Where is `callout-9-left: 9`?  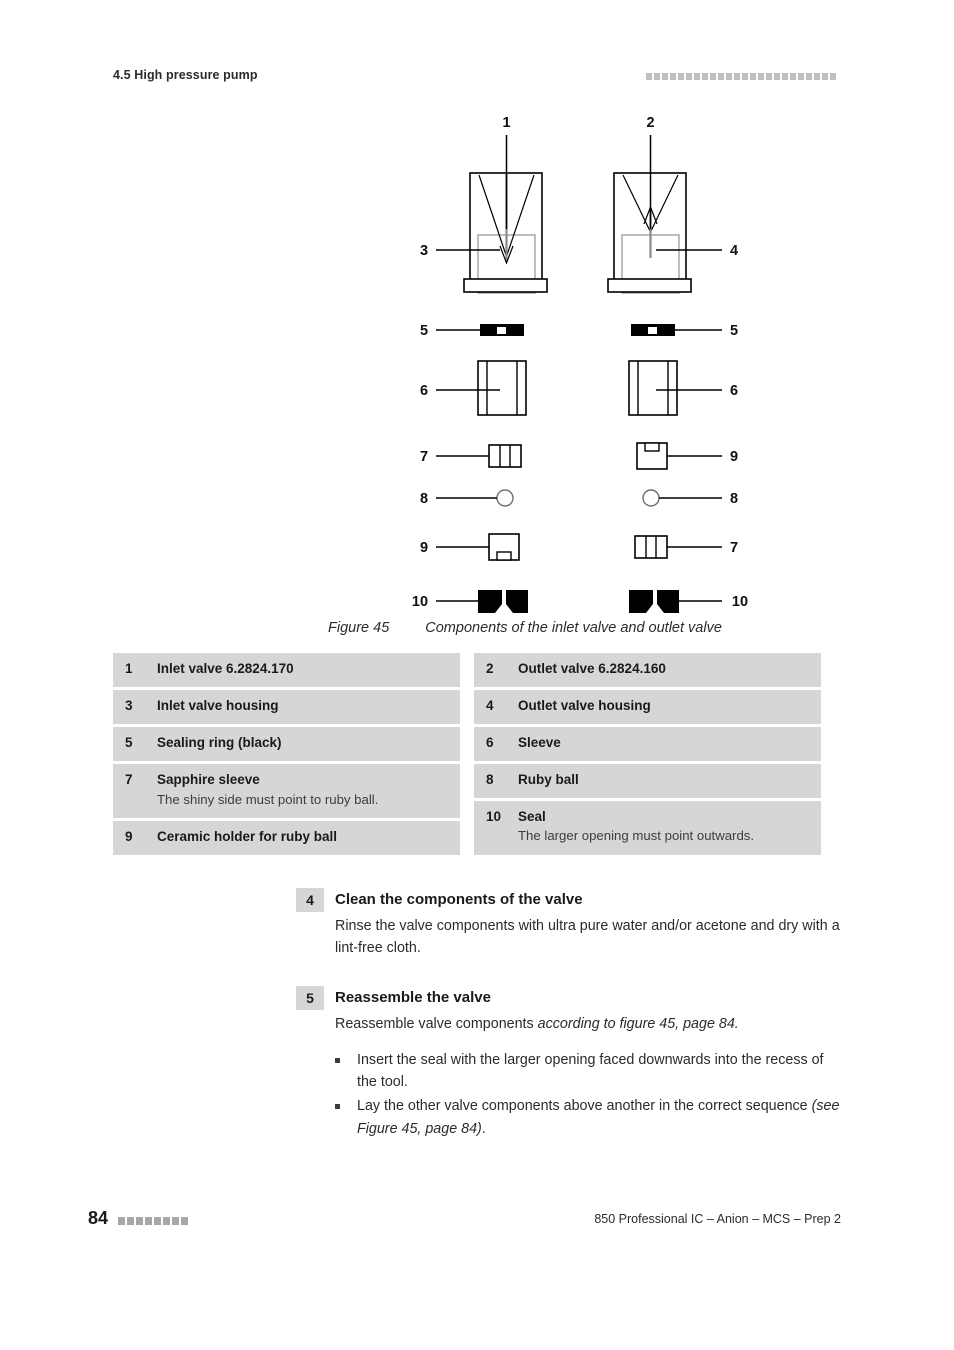
callout-9-left: 9 is located at coordinates (424, 548).